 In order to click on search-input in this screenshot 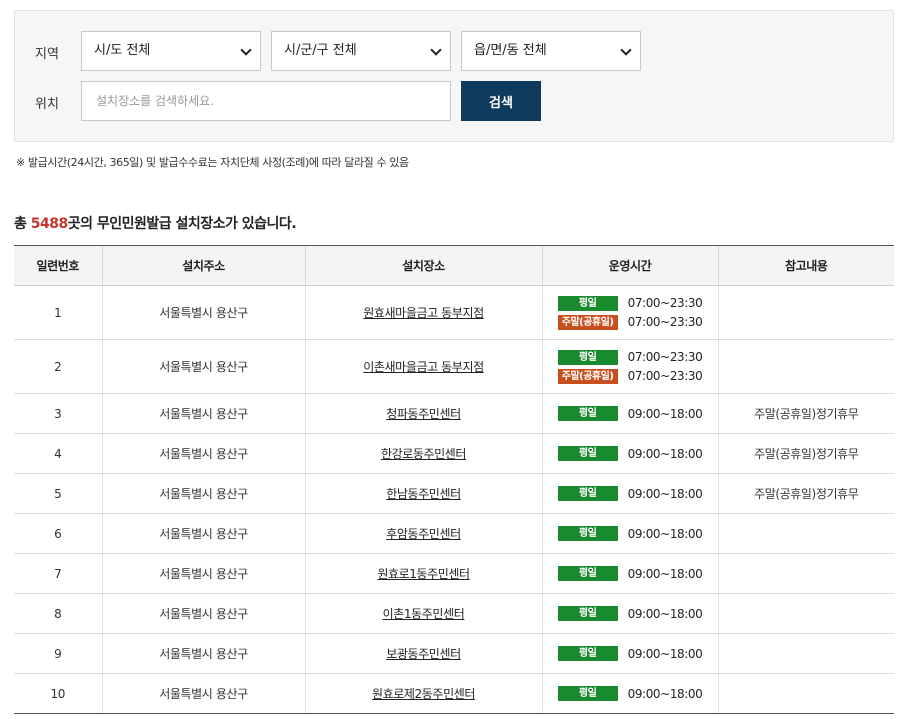, I will do `click(266, 101)`.